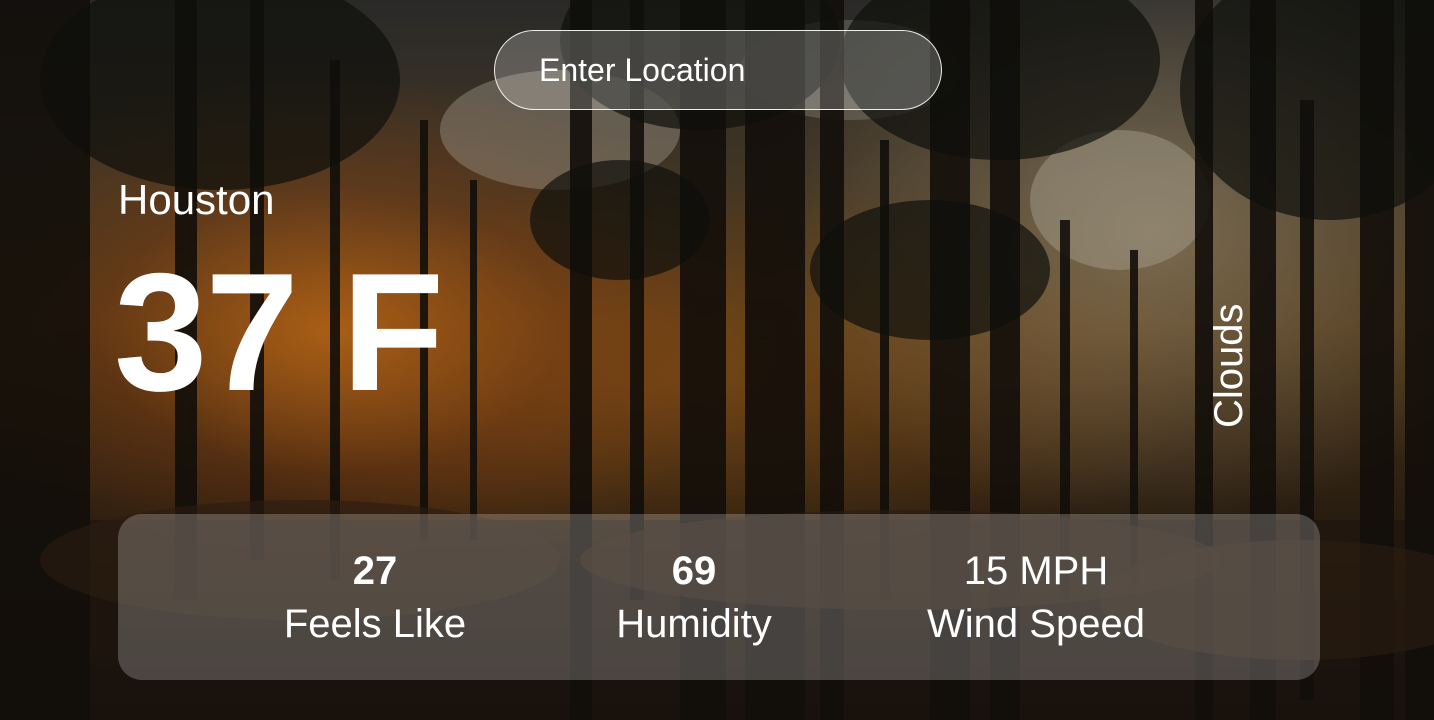 The image size is (1434, 720). Describe the element at coordinates (375, 571) in the screenshot. I see `feels-like-value: 27` at that location.